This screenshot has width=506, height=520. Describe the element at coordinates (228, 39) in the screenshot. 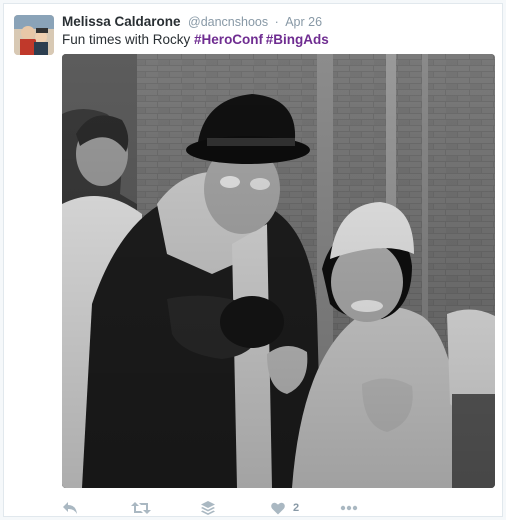

I see `hashtag-heroconf: #HeroConf` at that location.